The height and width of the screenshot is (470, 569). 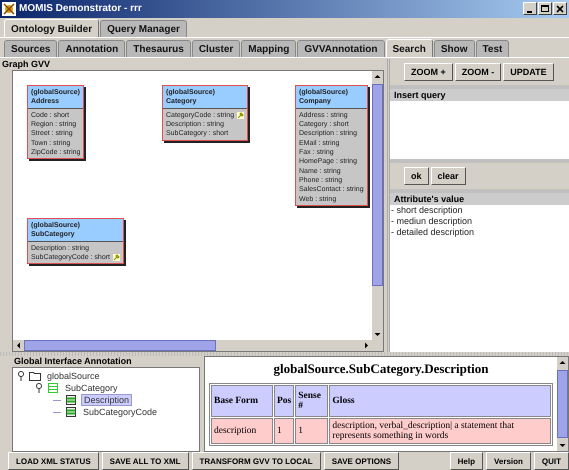 What do you see at coordinates (381, 369) in the screenshot?
I see `gloss-heading: globalSource.SubCategory.Description` at bounding box center [381, 369].